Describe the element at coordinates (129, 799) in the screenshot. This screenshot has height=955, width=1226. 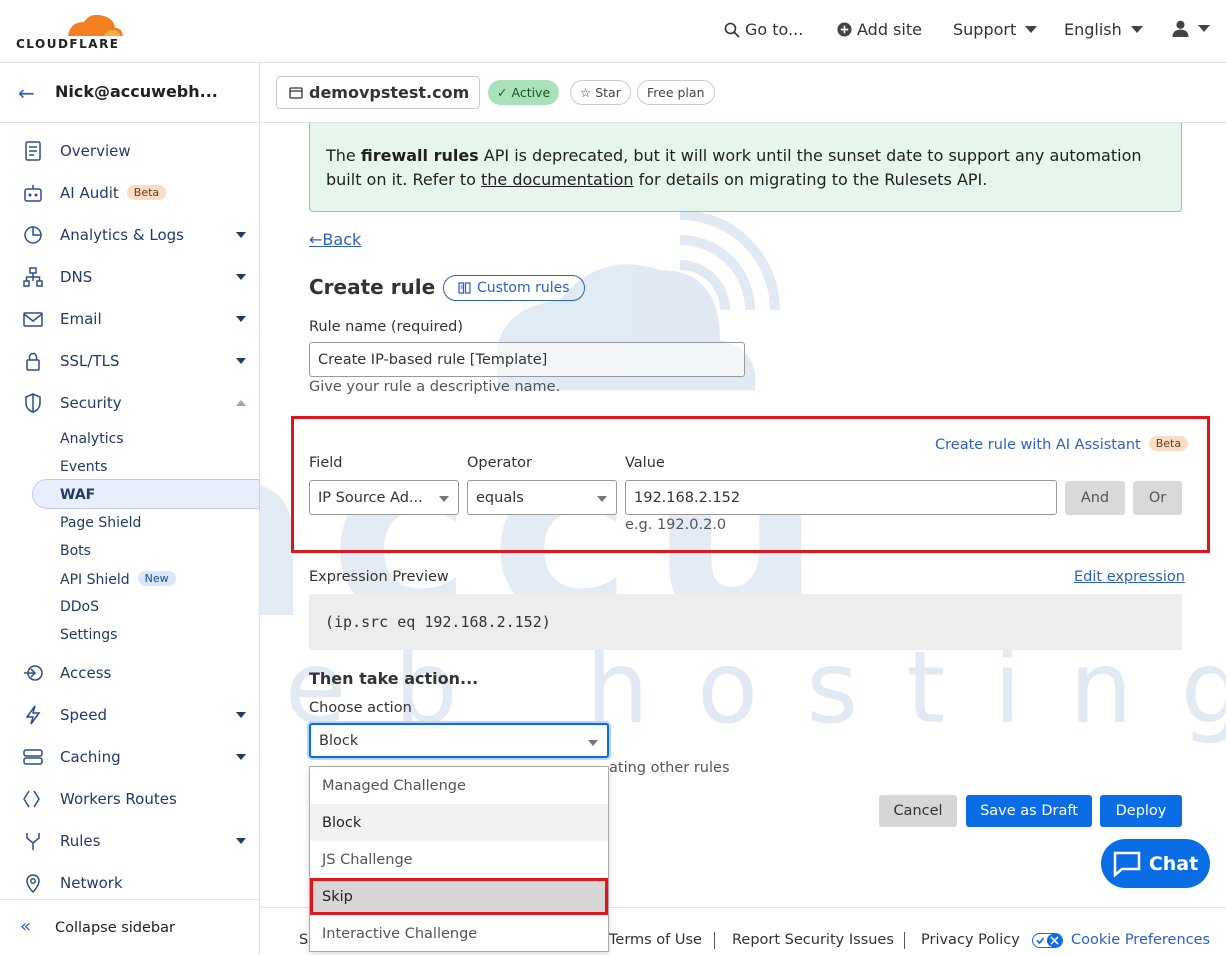
I see `sidebar-item-workers-routes: Workers Routes` at that location.